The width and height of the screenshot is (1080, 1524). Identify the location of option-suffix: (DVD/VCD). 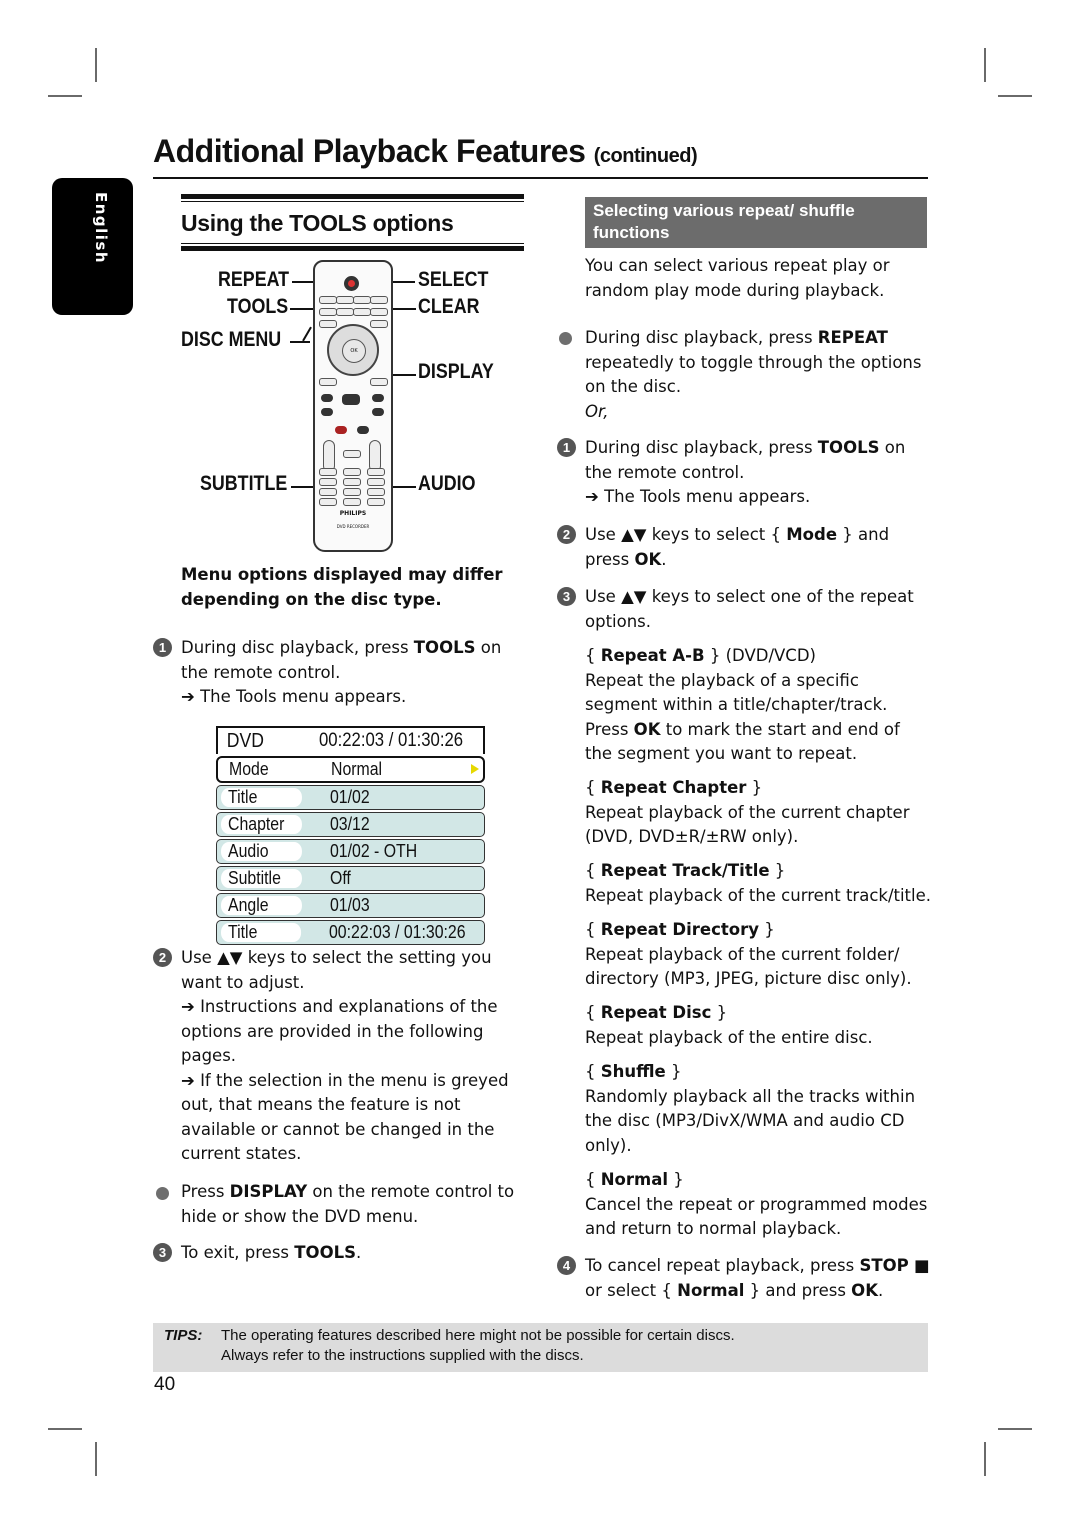
(768, 655).